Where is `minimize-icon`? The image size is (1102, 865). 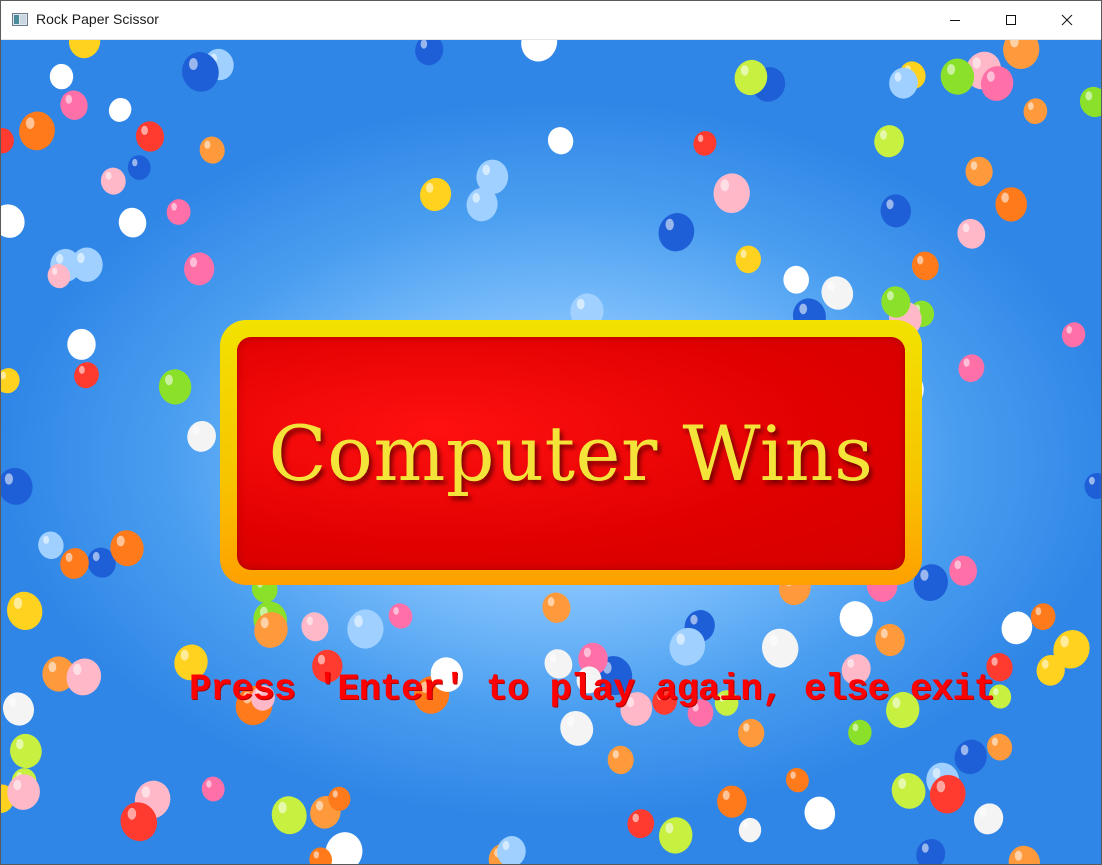
minimize-icon is located at coordinates (955, 20).